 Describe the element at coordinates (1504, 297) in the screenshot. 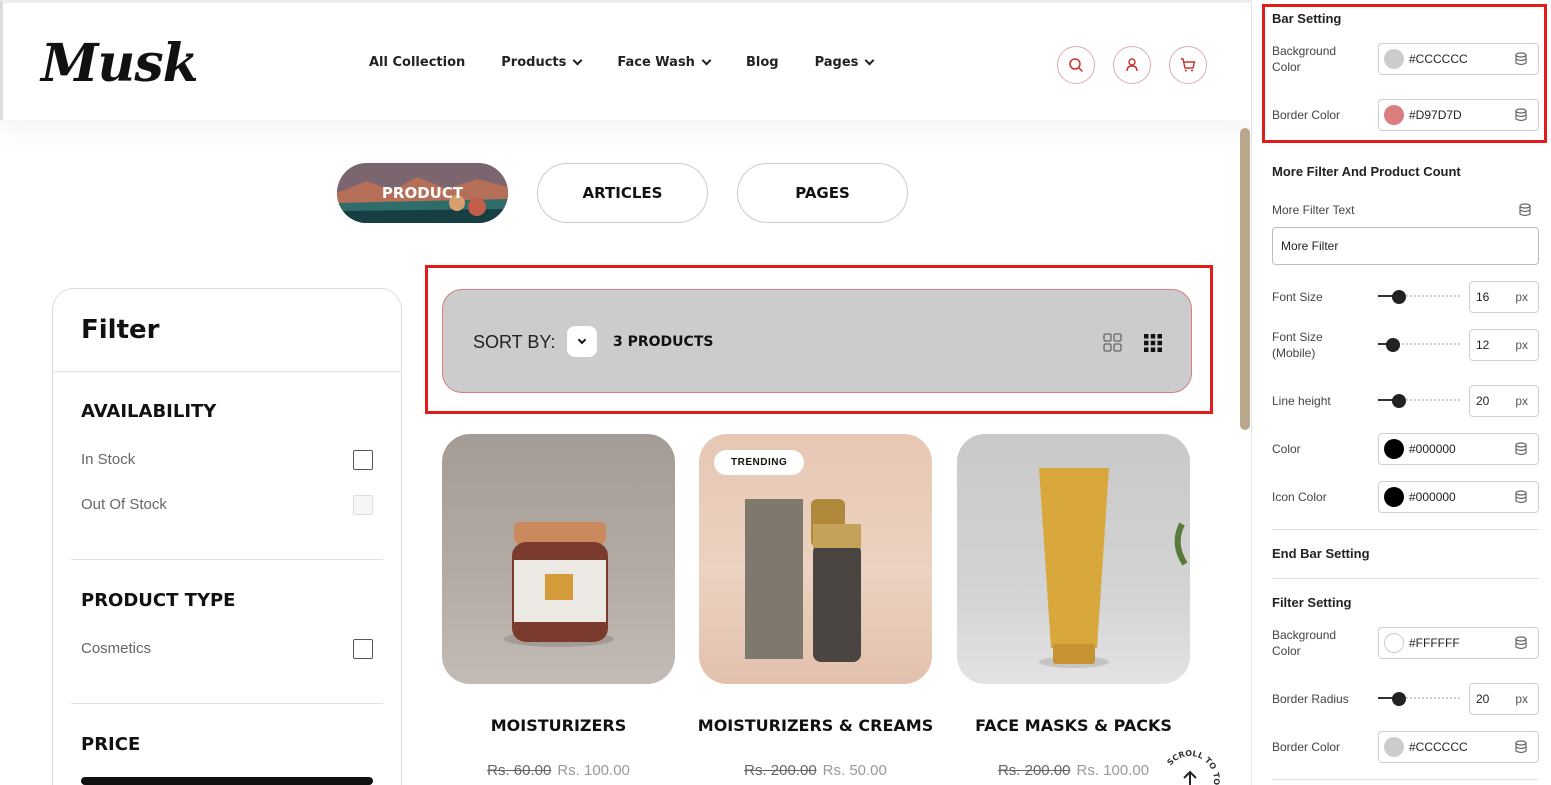

I see `font-size-input: 16 px` at that location.